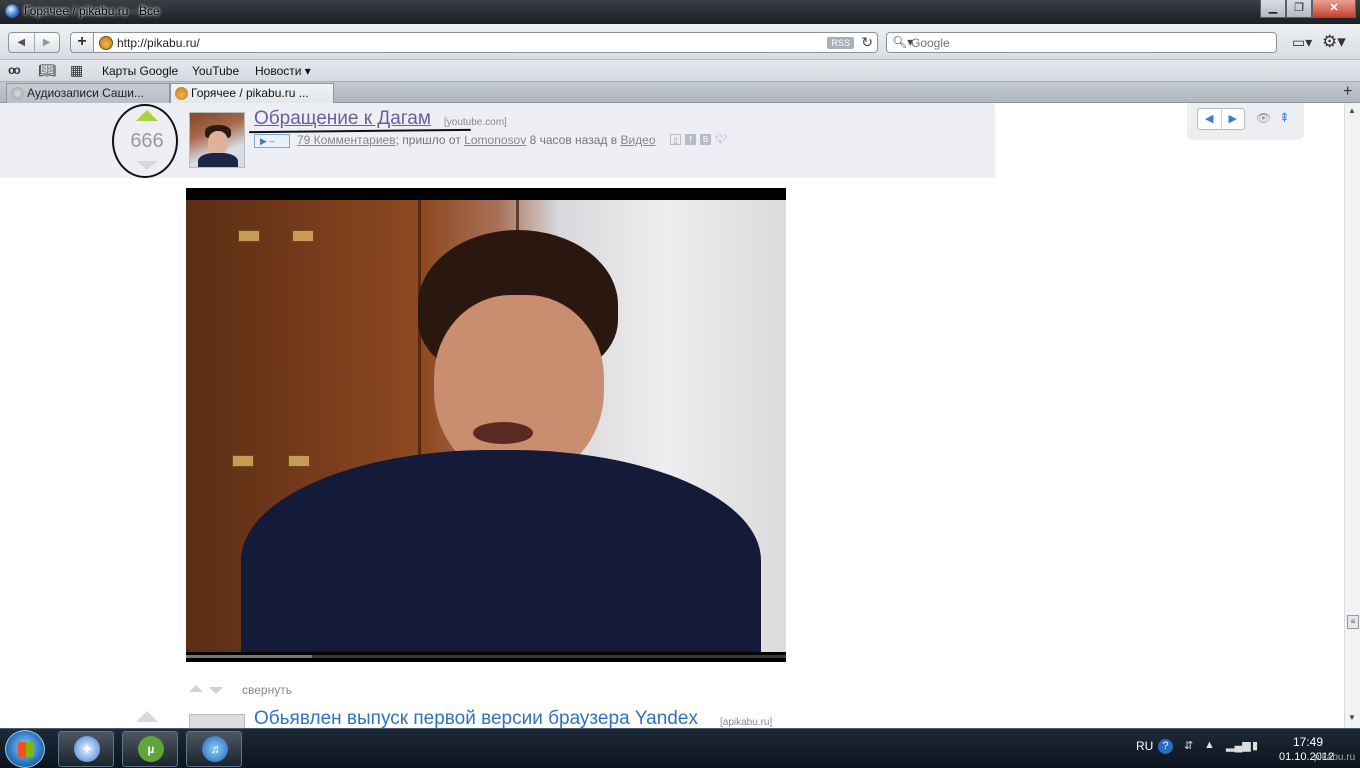 The width and height of the screenshot is (1360, 768). What do you see at coordinates (680, 71) in the screenshot?
I see `bookmarks-bar: oo 📖︎ ▦ Карты Google YouTube Новости ▾` at bounding box center [680, 71].